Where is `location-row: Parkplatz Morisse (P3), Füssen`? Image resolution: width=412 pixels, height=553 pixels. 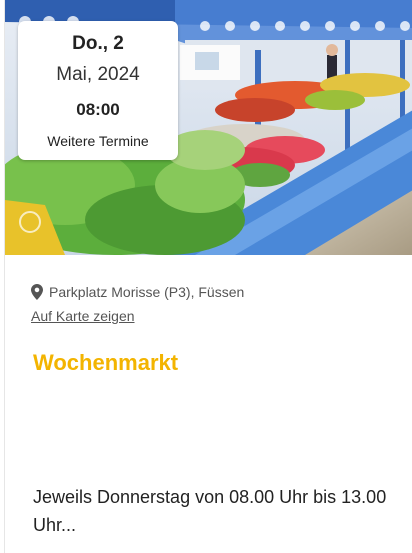 location-row: Parkplatz Morisse (P3), Füssen is located at coordinates (217, 292).